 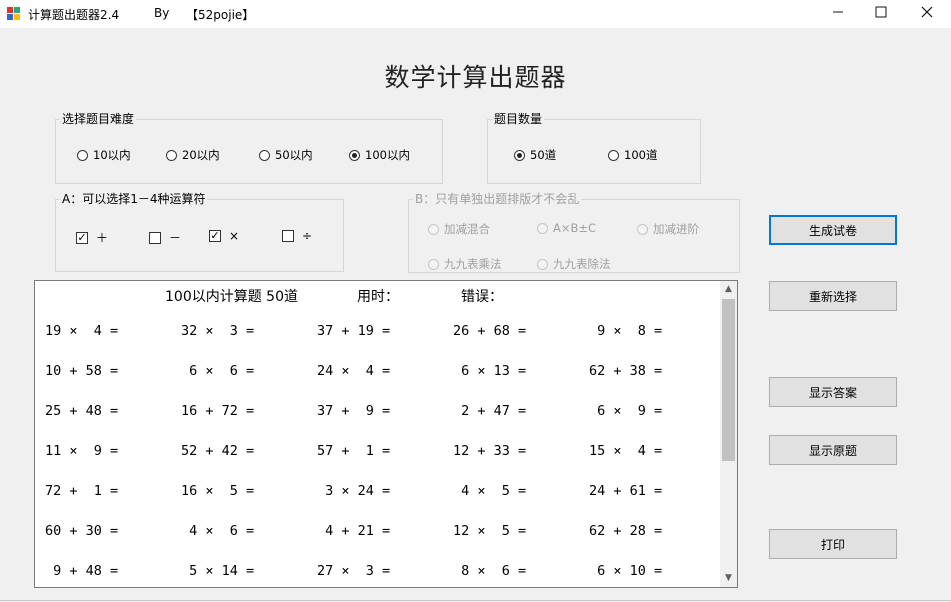 I want to click on problem-cell: 10 + 58 =, so click(x=82, y=371).